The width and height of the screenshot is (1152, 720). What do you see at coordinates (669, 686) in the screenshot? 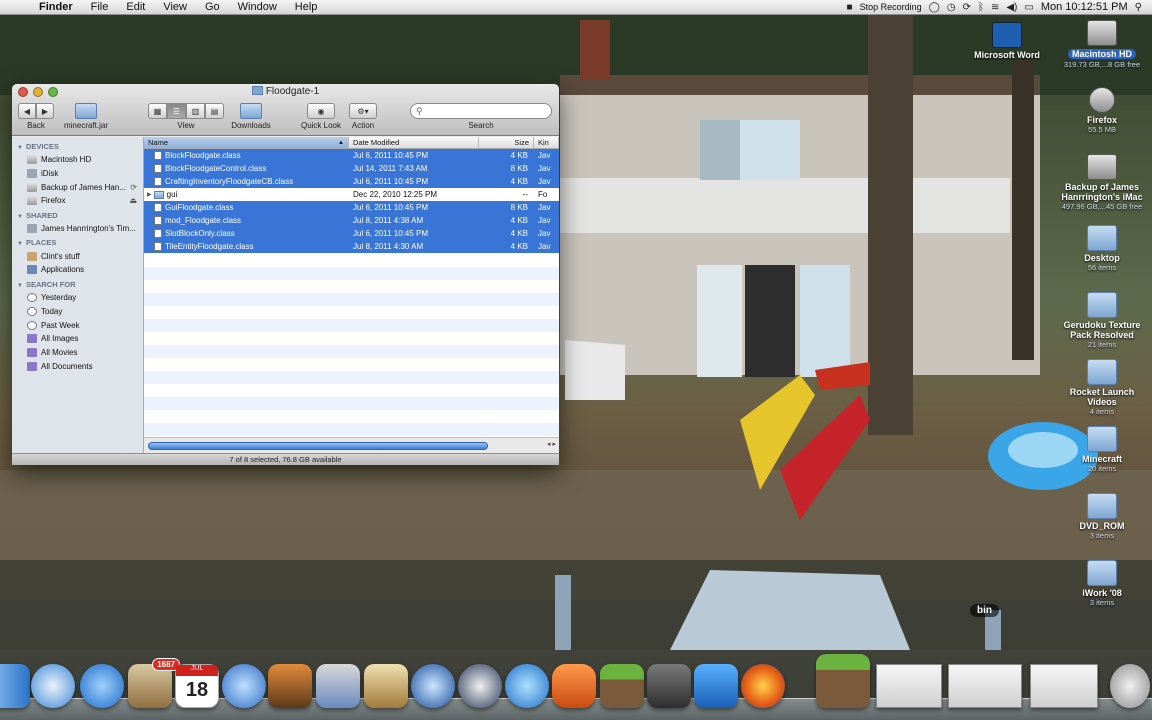
I see `steam-icon` at bounding box center [669, 686].